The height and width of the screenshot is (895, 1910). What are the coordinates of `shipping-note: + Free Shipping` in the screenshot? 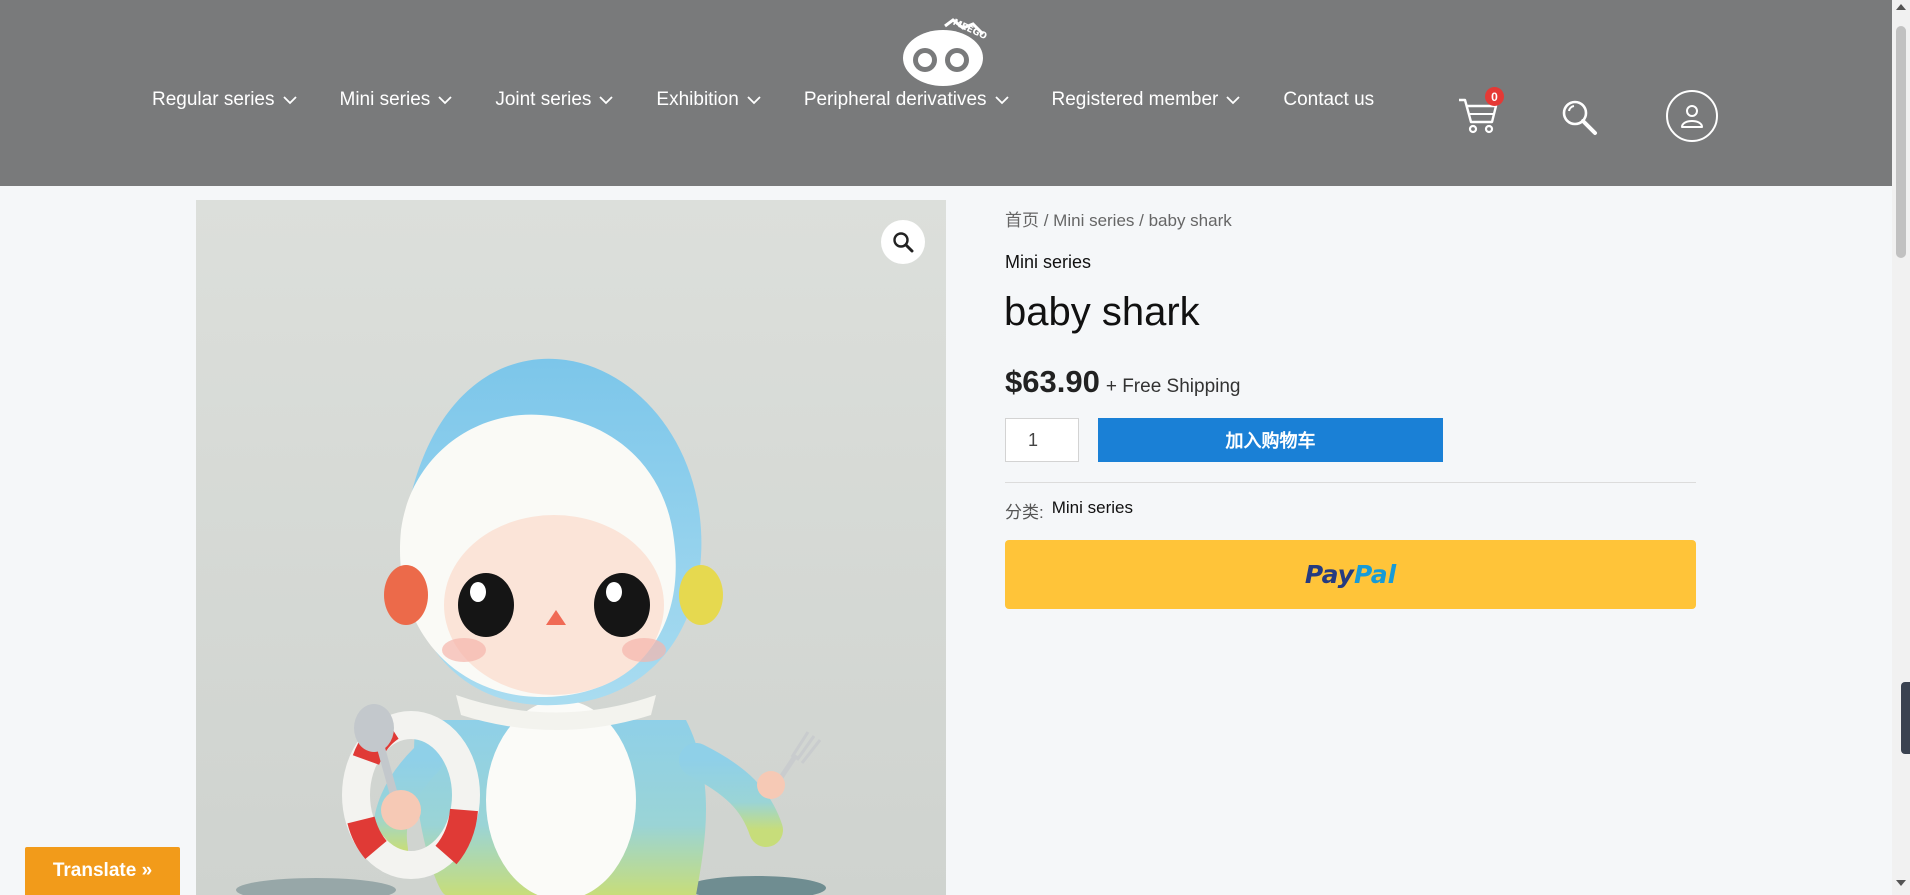 It's located at (1173, 386).